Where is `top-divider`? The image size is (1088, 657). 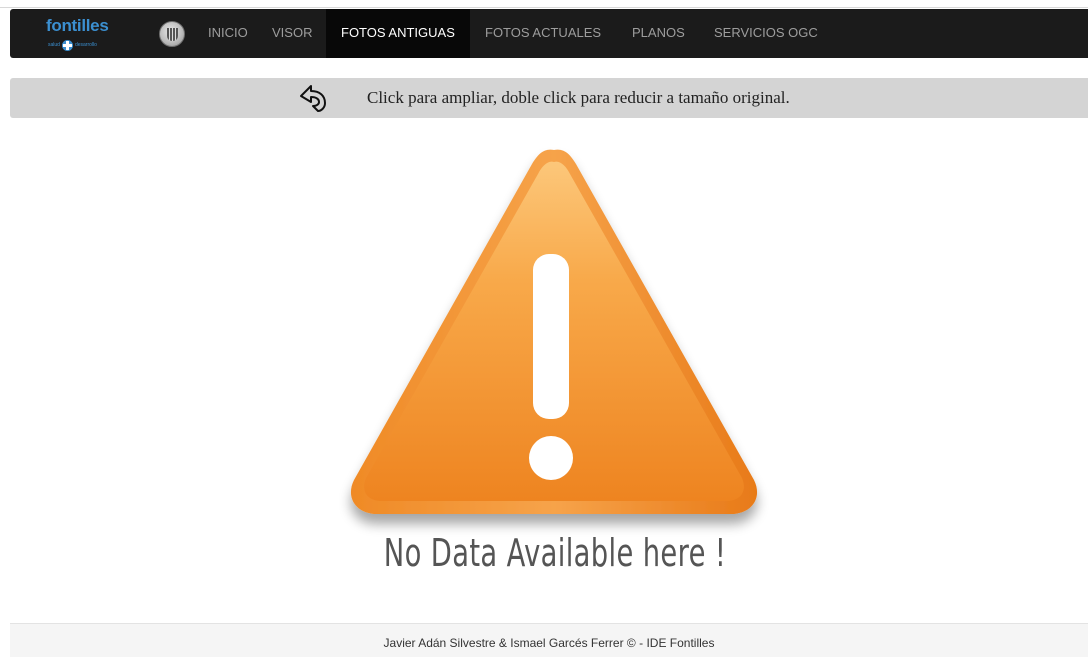 top-divider is located at coordinates (544, 7).